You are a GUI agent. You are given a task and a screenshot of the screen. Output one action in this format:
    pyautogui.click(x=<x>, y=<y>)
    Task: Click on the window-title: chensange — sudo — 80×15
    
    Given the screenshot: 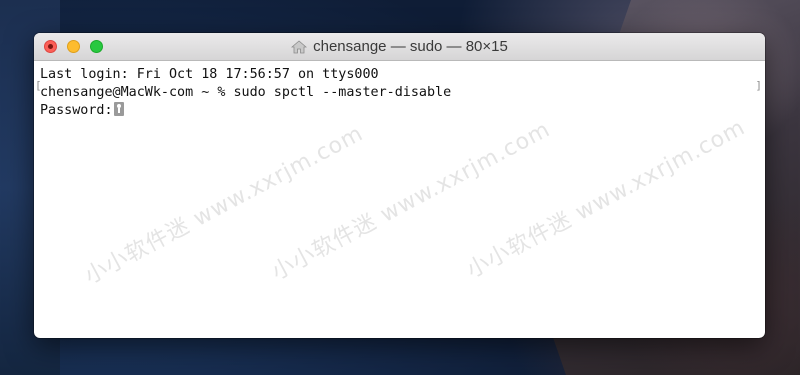 What is the action you would take?
    pyautogui.click(x=399, y=46)
    